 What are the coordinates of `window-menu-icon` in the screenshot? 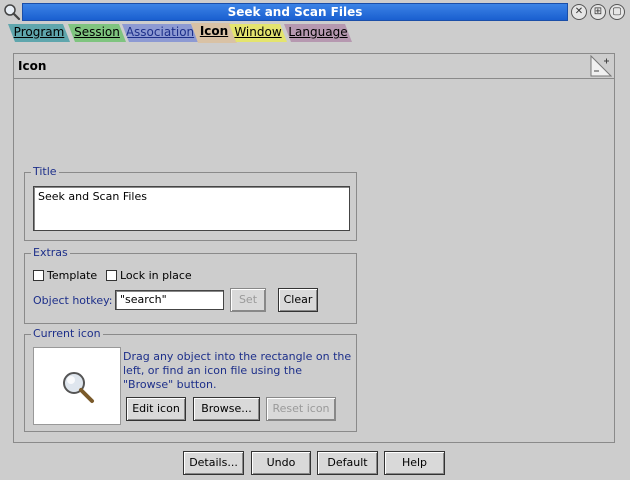 It's located at (12, 12).